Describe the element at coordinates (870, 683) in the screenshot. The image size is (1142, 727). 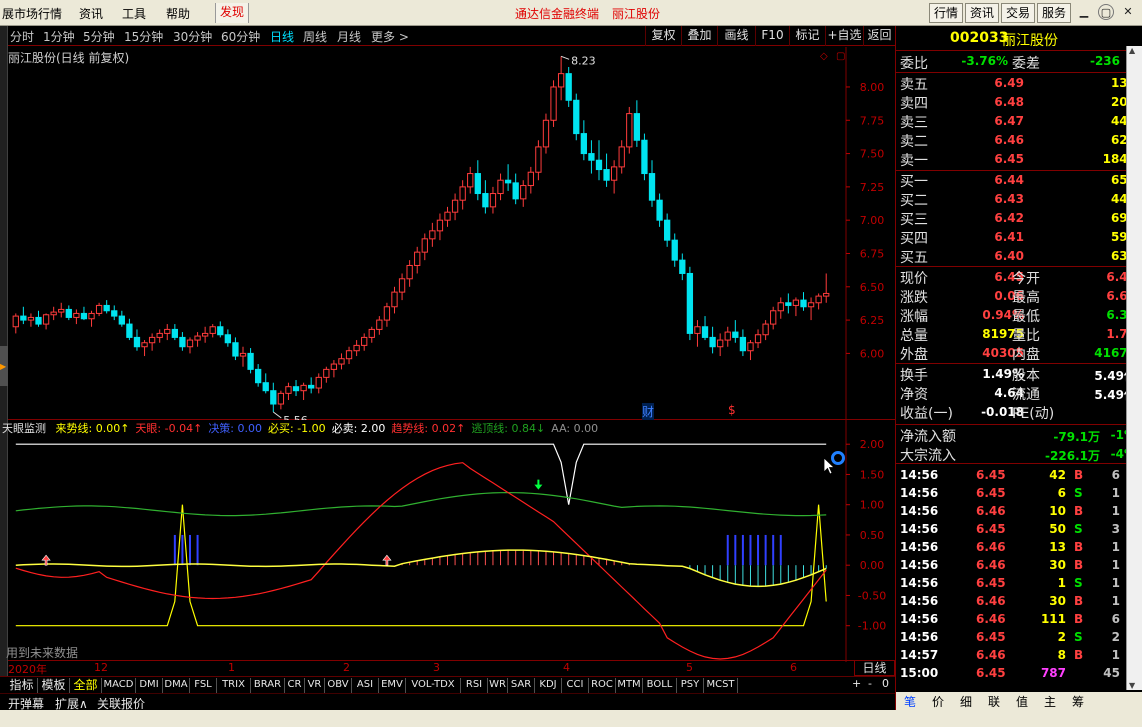
I see `zoom-out-button: -` at that location.